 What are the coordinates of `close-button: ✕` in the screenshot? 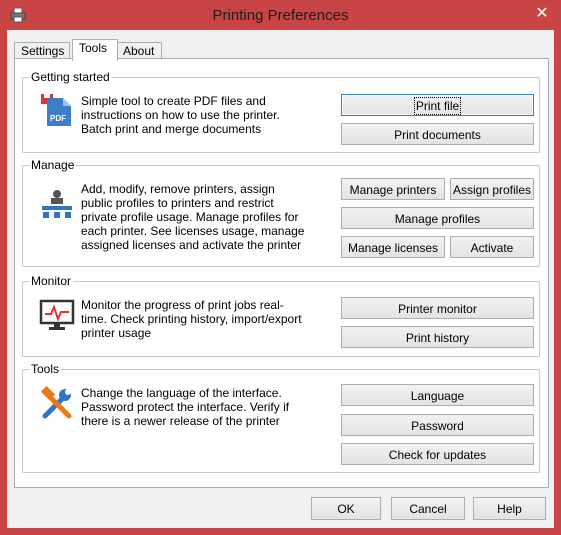 It's located at (542, 14).